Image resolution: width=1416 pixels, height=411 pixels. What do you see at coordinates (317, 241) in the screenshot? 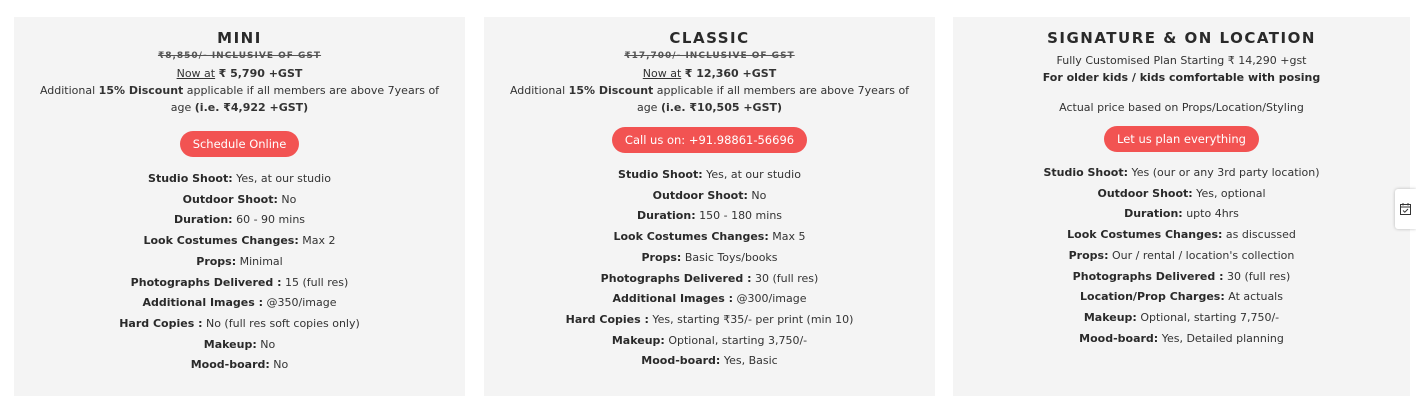
I see `spec-value: Max 2` at bounding box center [317, 241].